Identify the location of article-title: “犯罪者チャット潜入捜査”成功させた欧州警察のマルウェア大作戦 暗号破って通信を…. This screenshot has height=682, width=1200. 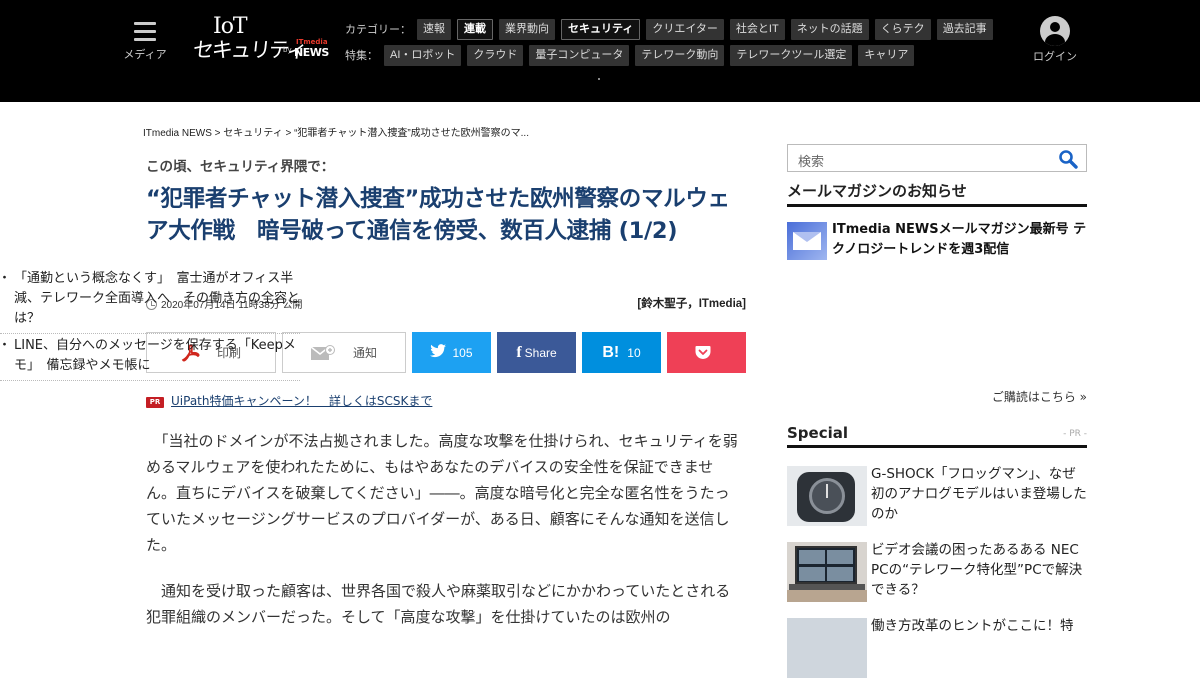
(438, 215).